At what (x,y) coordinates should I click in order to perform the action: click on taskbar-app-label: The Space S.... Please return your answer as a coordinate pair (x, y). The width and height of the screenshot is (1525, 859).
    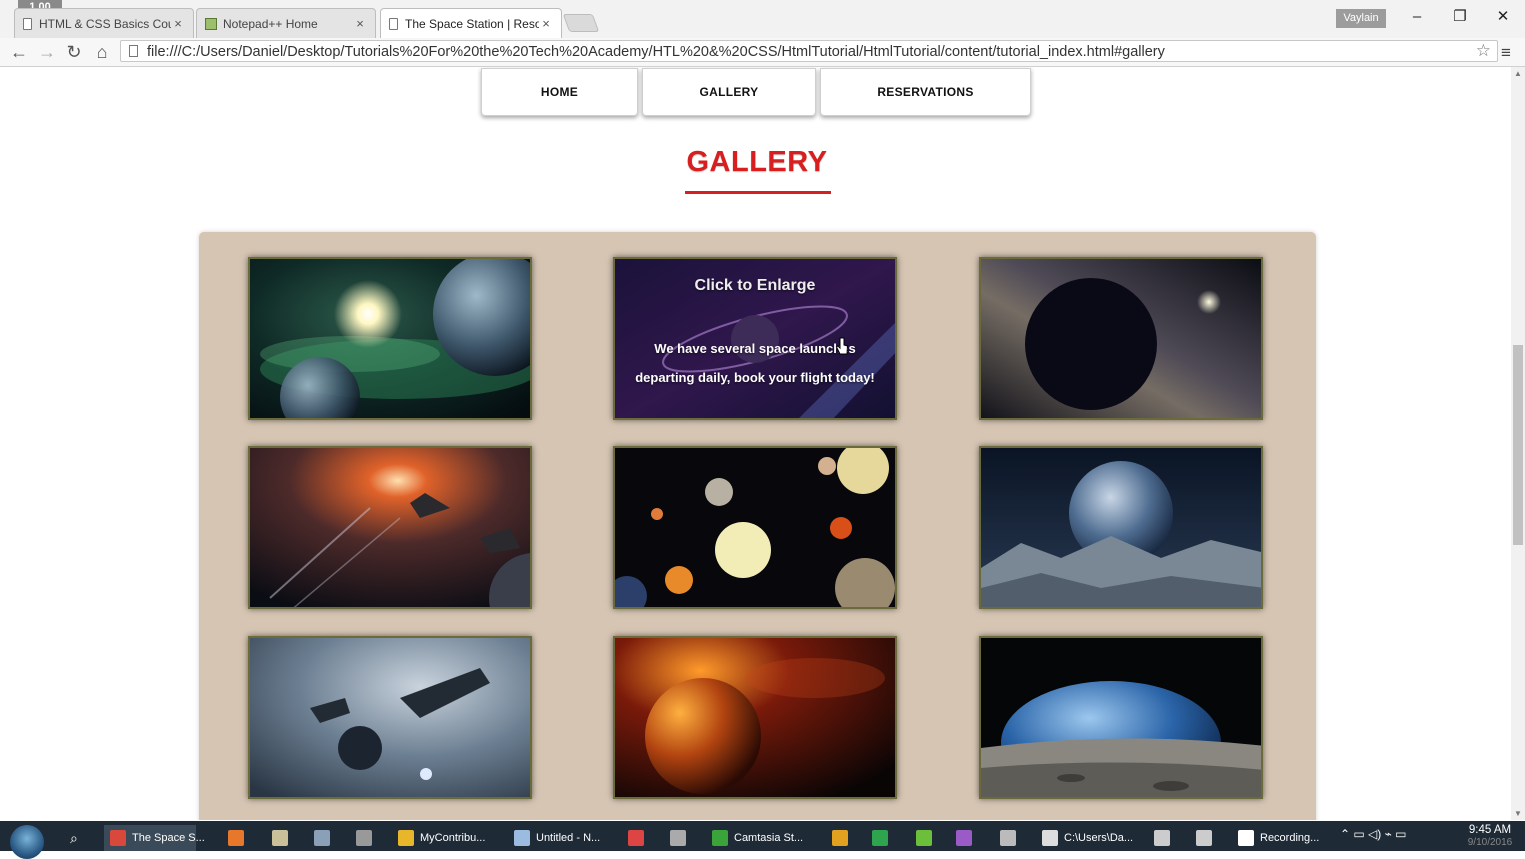
    Looking at the image, I should click on (168, 838).